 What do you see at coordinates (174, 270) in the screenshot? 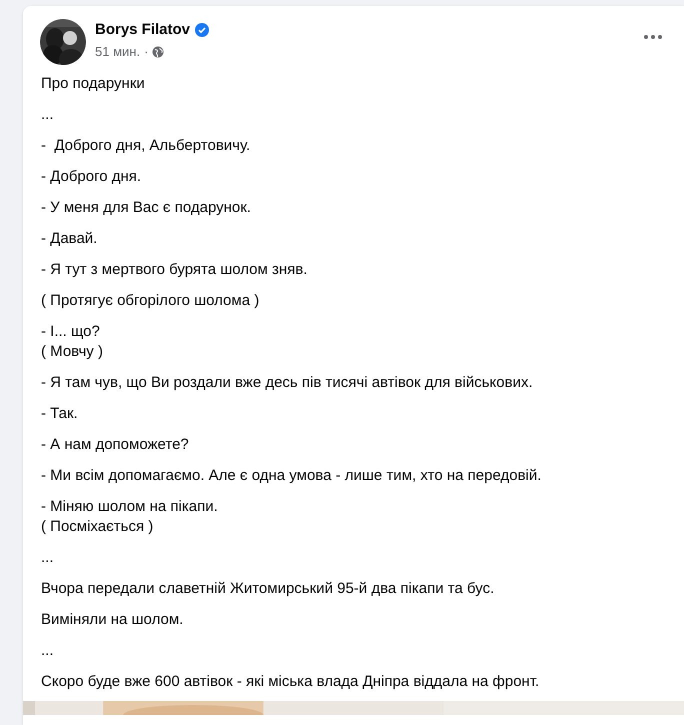
I see `post-paragraph: - Я тут з мертвого бурята шолом зняв.` at bounding box center [174, 270].